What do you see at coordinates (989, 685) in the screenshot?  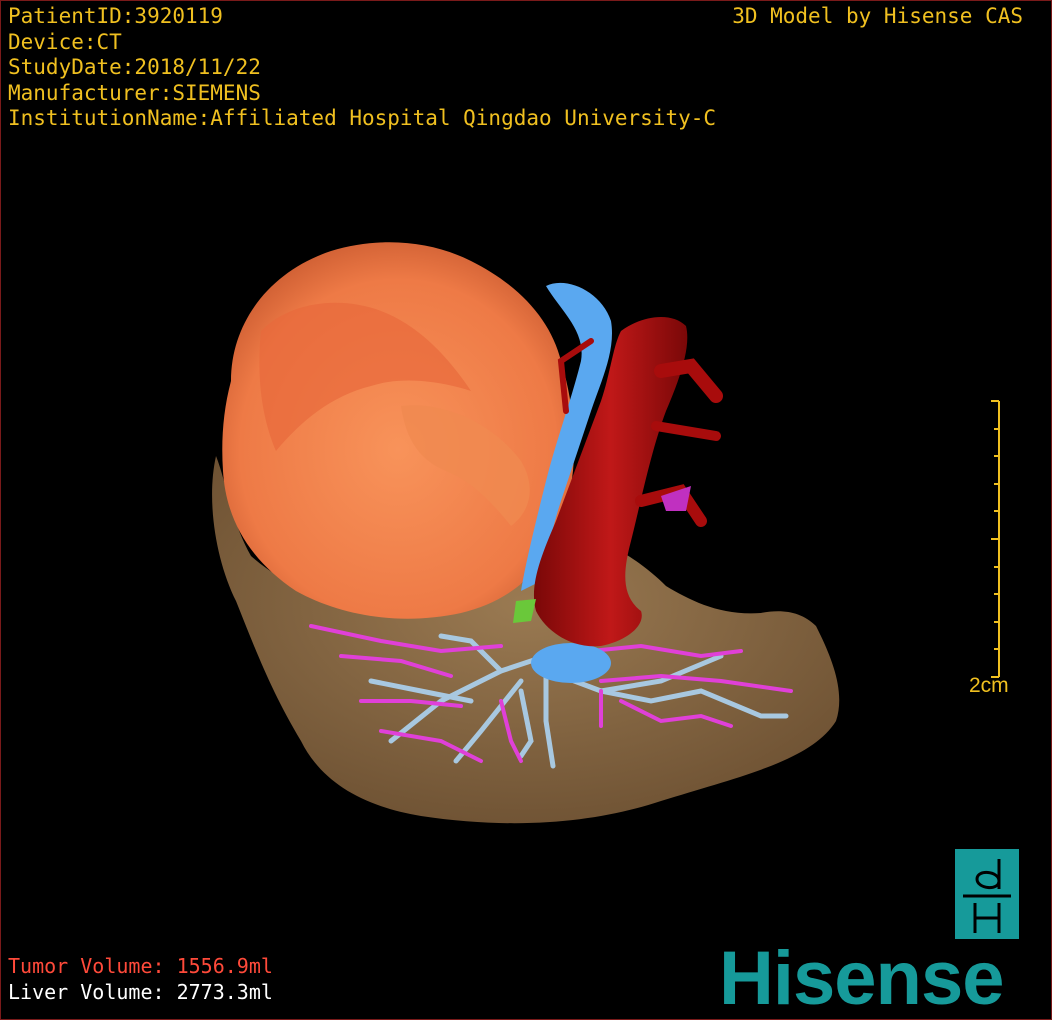 I see `scale-label: 2cm` at bounding box center [989, 685].